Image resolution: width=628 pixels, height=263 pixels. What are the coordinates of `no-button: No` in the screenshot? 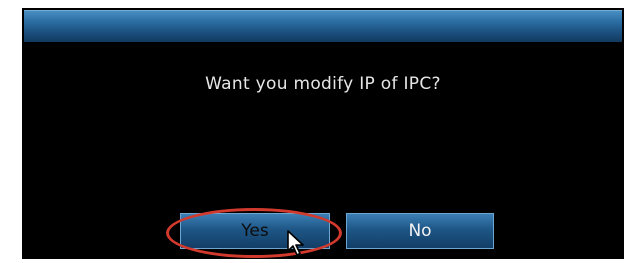 It's located at (420, 231).